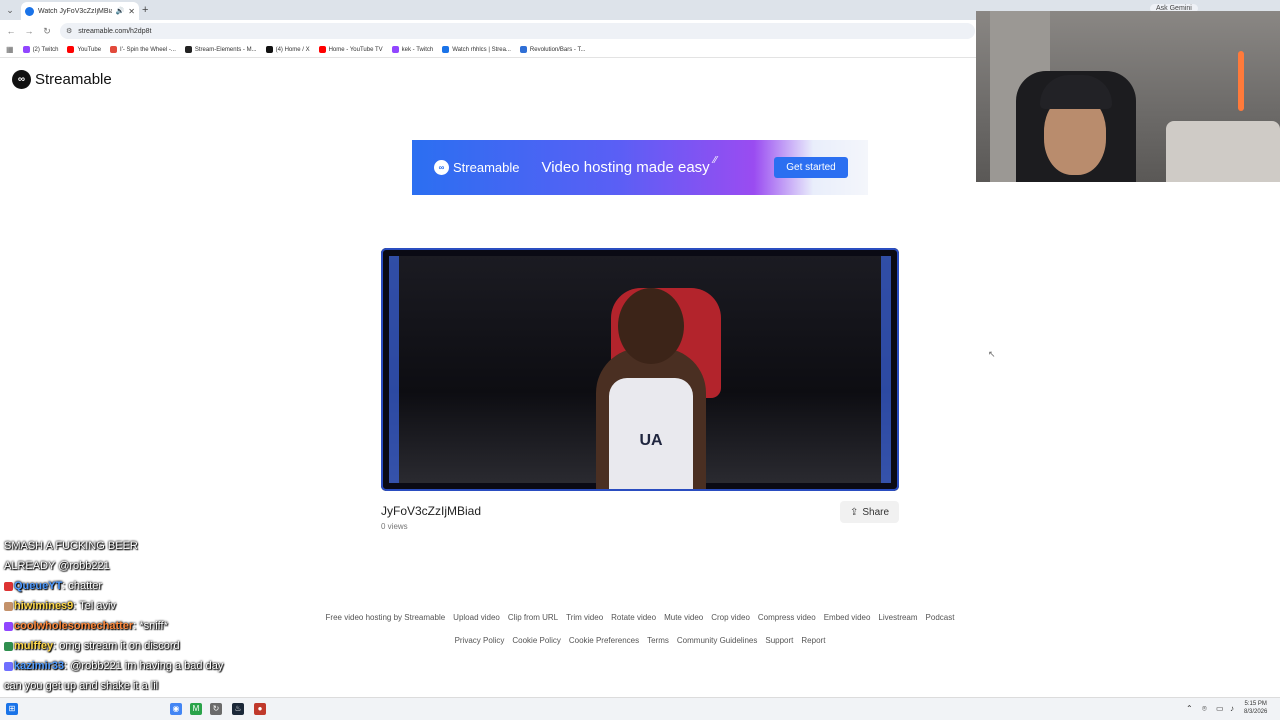  I want to click on clock: 5:15 PM 8/3/2026, so click(1255, 708).